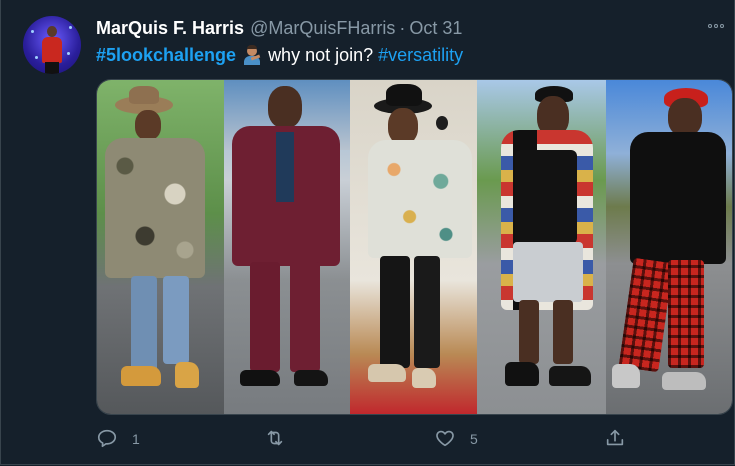 The width and height of the screenshot is (735, 466). Describe the element at coordinates (445, 439) in the screenshot. I see `like-icon` at that location.